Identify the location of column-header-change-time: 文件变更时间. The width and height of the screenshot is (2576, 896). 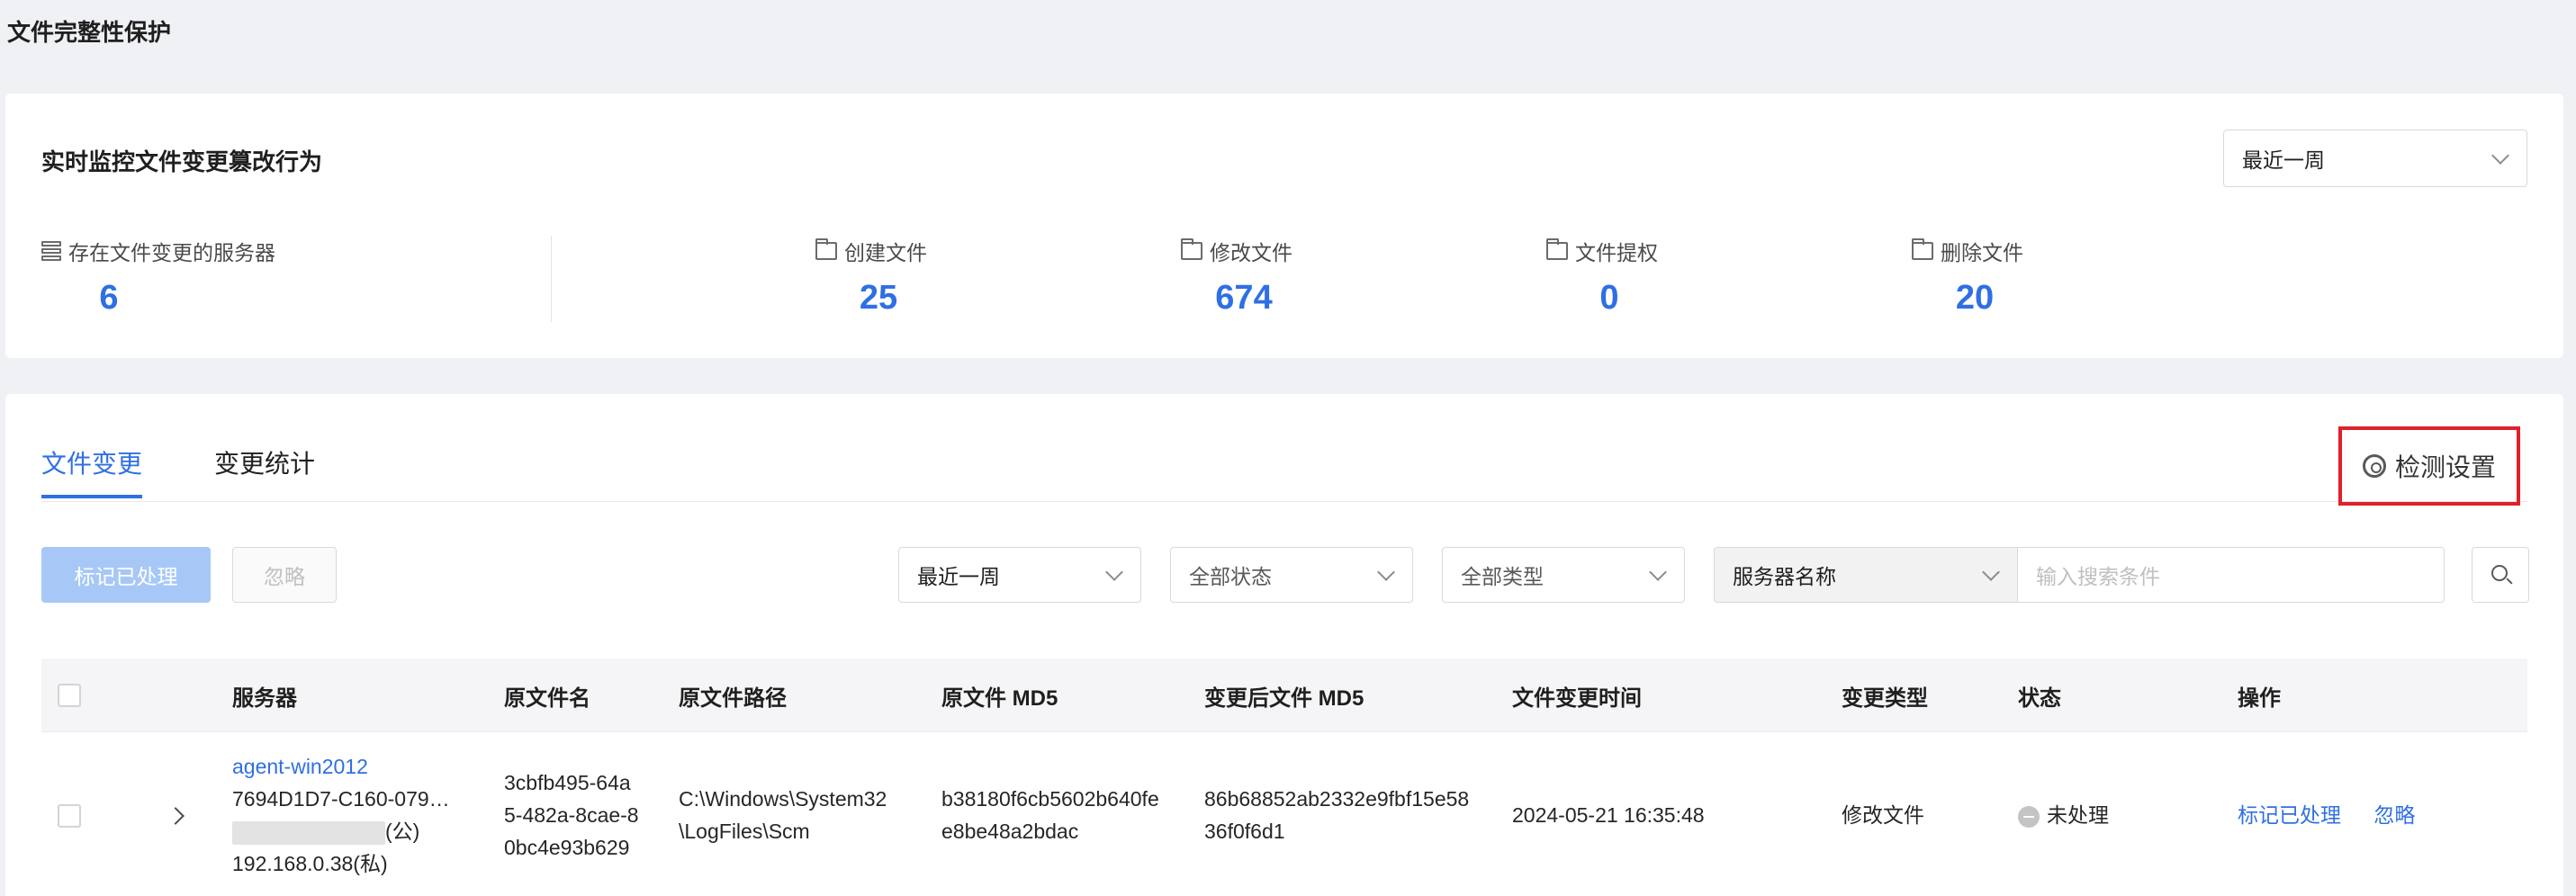
(1577, 698).